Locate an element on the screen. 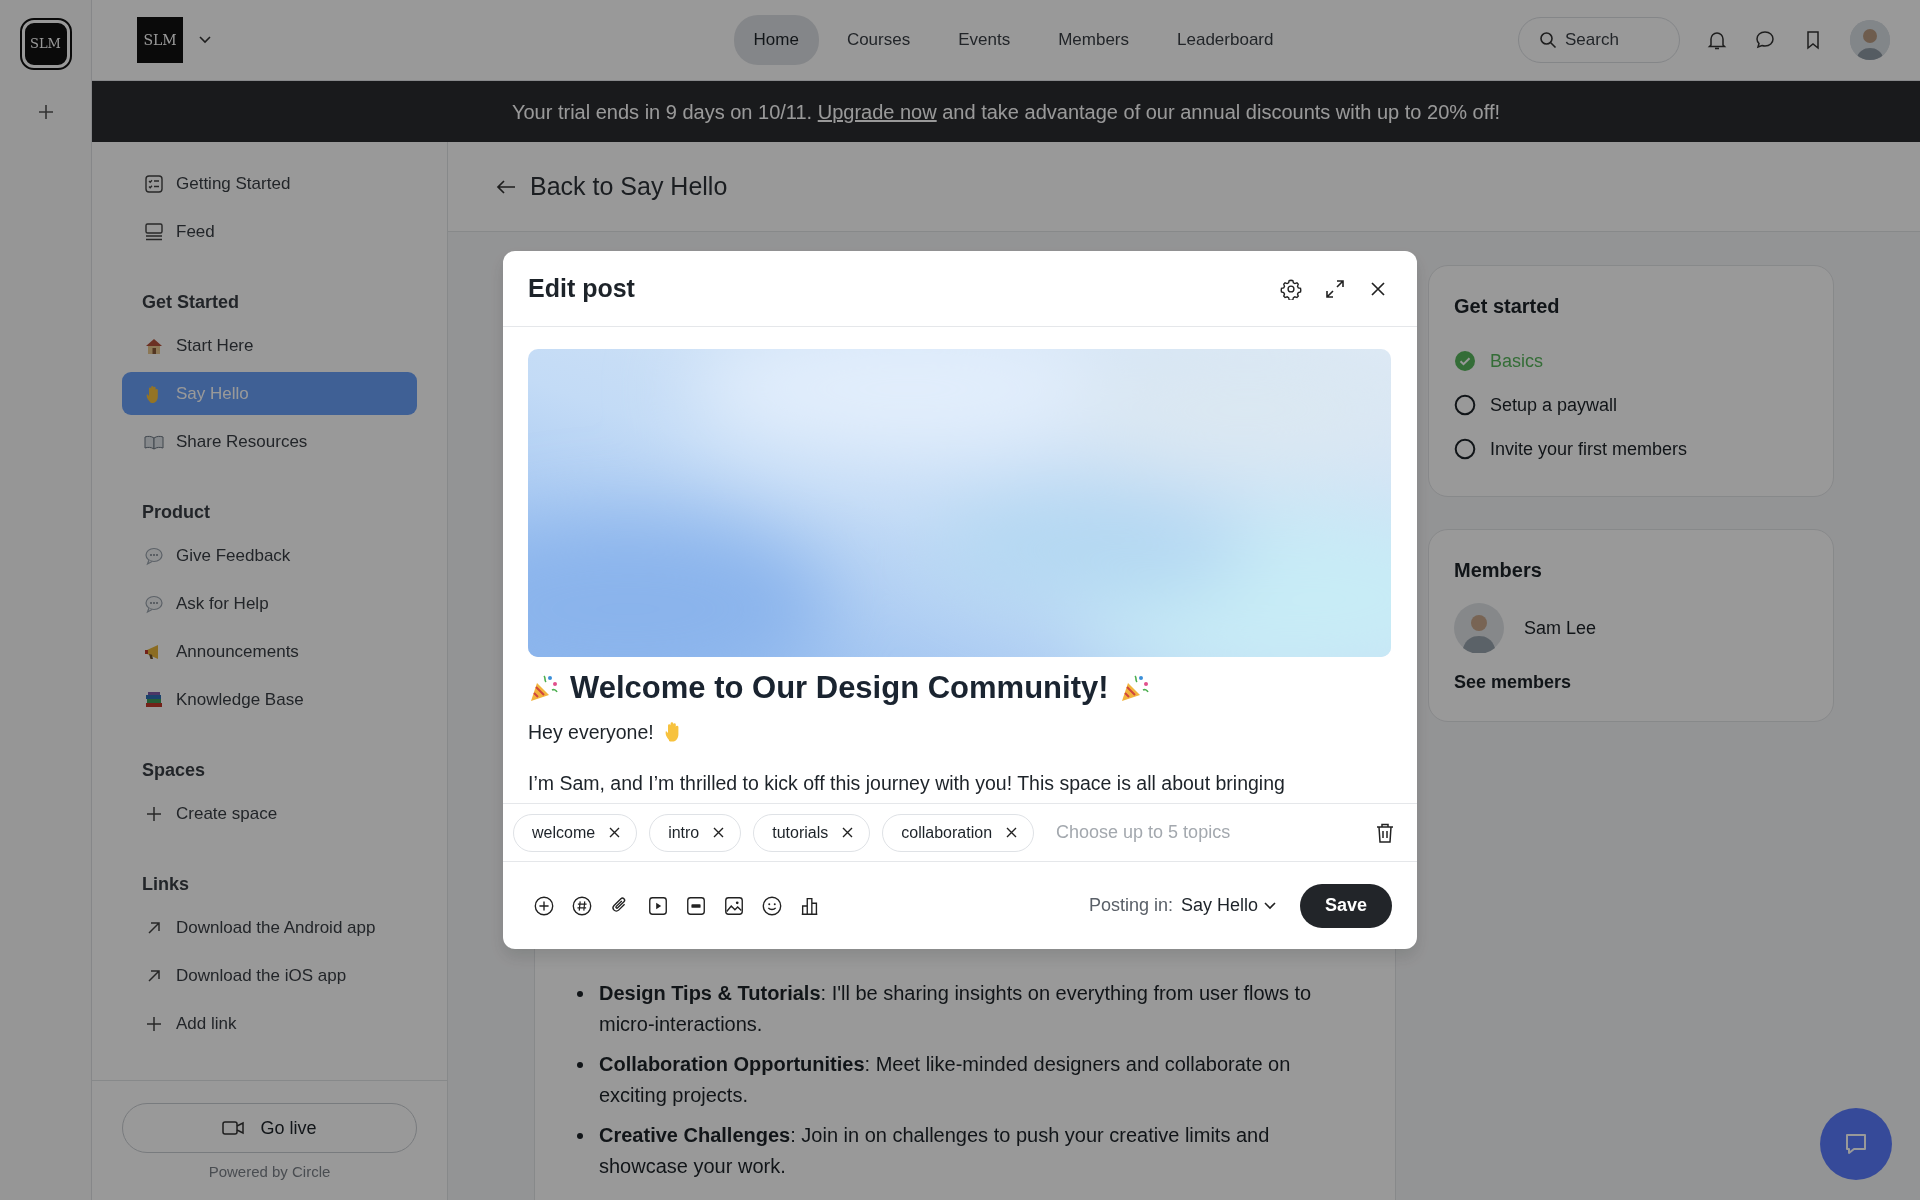 This screenshot has height=1200, width=1920. checklist-item: Setup a paywall is located at coordinates (1554, 405).